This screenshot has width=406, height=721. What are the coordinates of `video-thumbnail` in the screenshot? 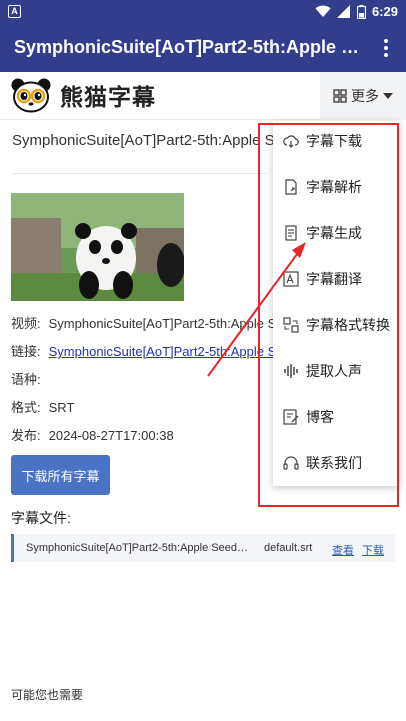 It's located at (97, 247).